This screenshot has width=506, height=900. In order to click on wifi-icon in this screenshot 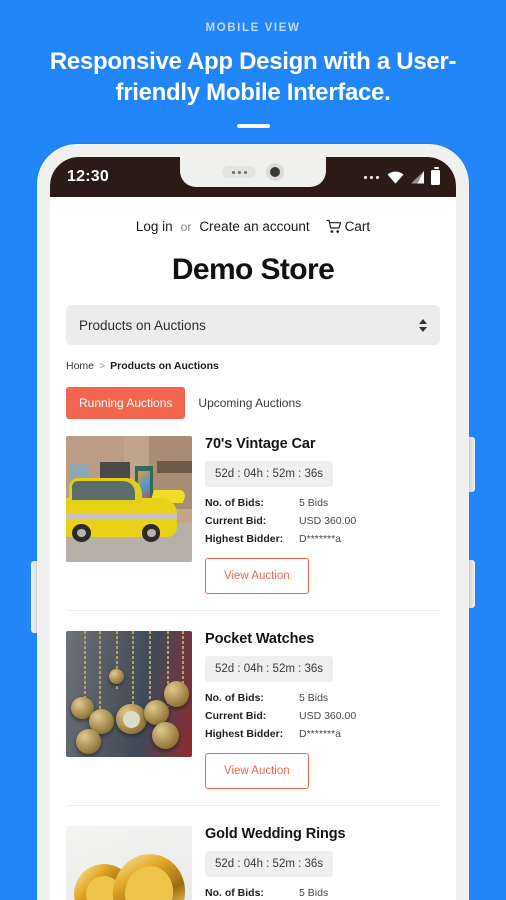, I will do `click(395, 177)`.